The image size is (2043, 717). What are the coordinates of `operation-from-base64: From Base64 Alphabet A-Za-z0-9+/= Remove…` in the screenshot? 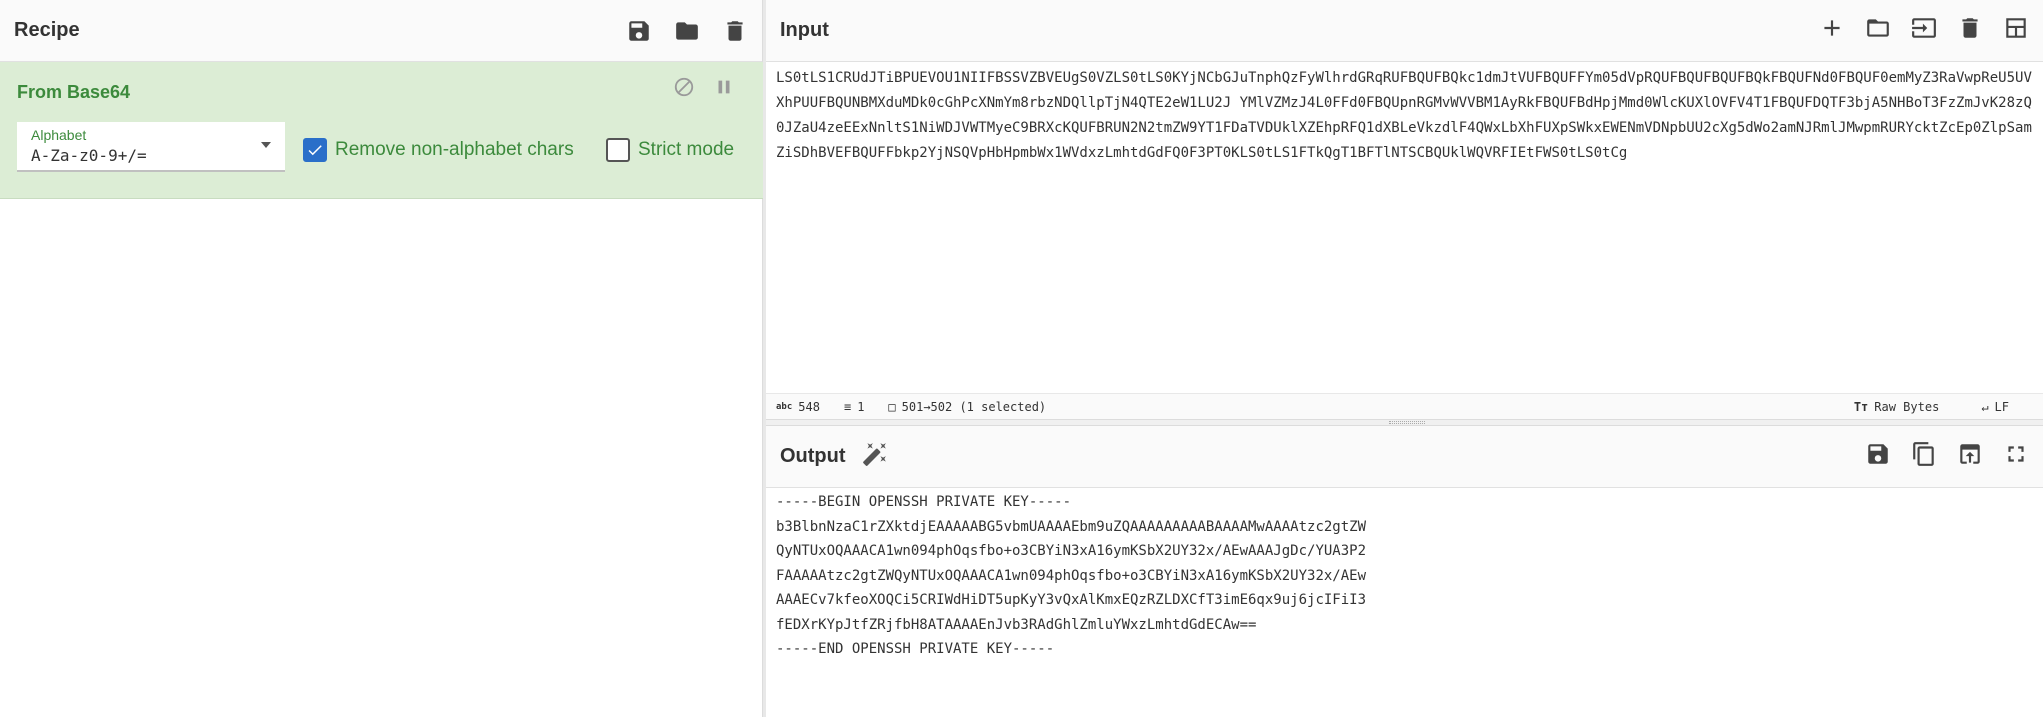 It's located at (381, 130).